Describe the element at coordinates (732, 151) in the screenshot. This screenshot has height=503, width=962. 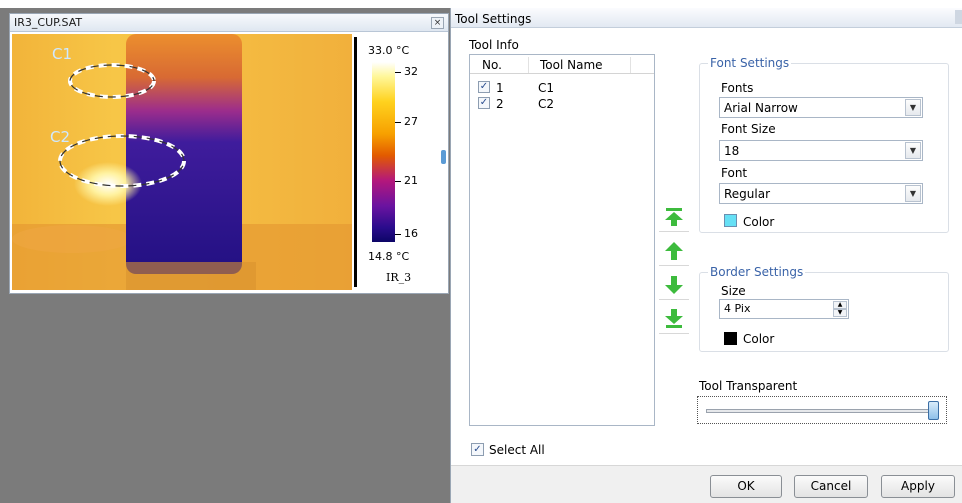
I see `font-size-select-value: 18` at that location.